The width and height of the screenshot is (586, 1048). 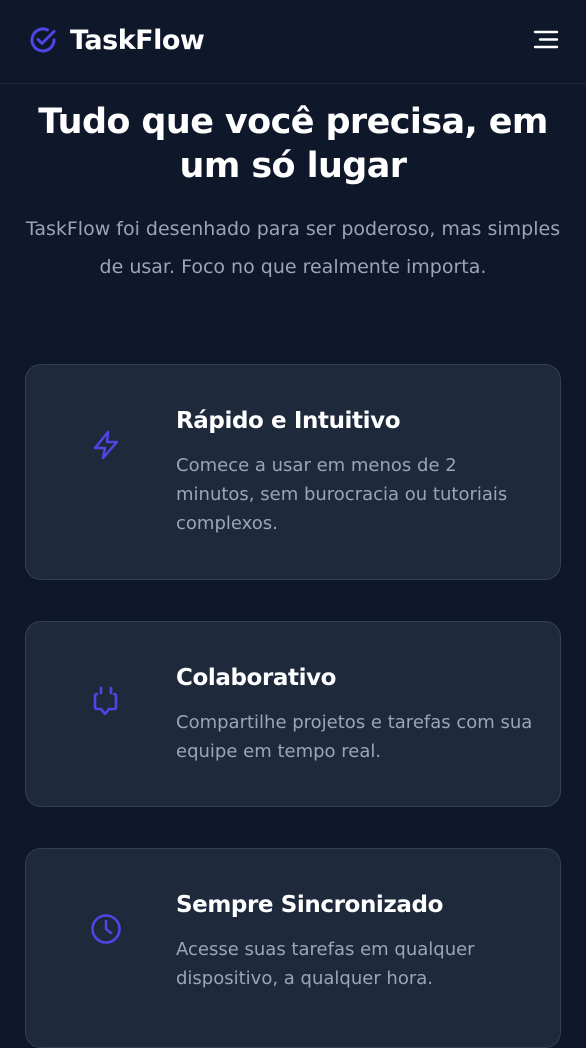 I want to click on page-title: Tudo que você precisa, em um só lugar, so click(x=293, y=144).